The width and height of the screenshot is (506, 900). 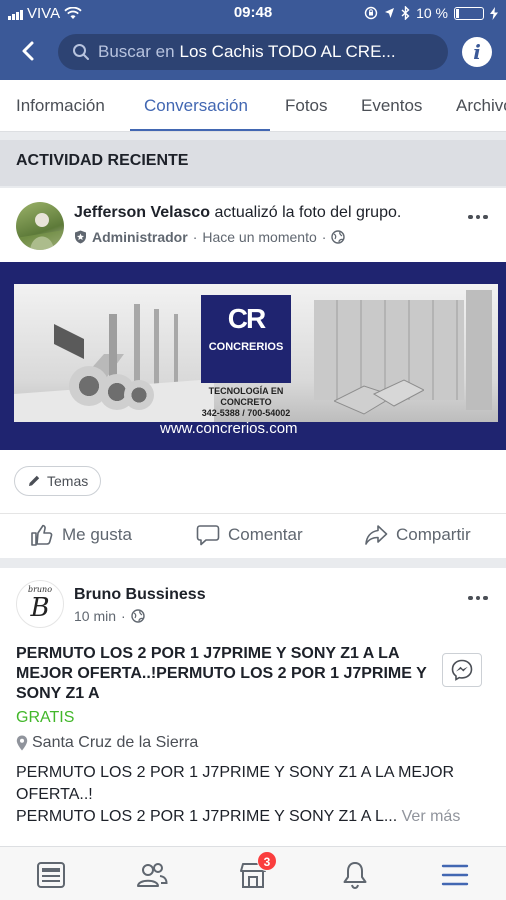 I want to click on location-text: Santa Cruz de la Sierra, so click(x=115, y=742).